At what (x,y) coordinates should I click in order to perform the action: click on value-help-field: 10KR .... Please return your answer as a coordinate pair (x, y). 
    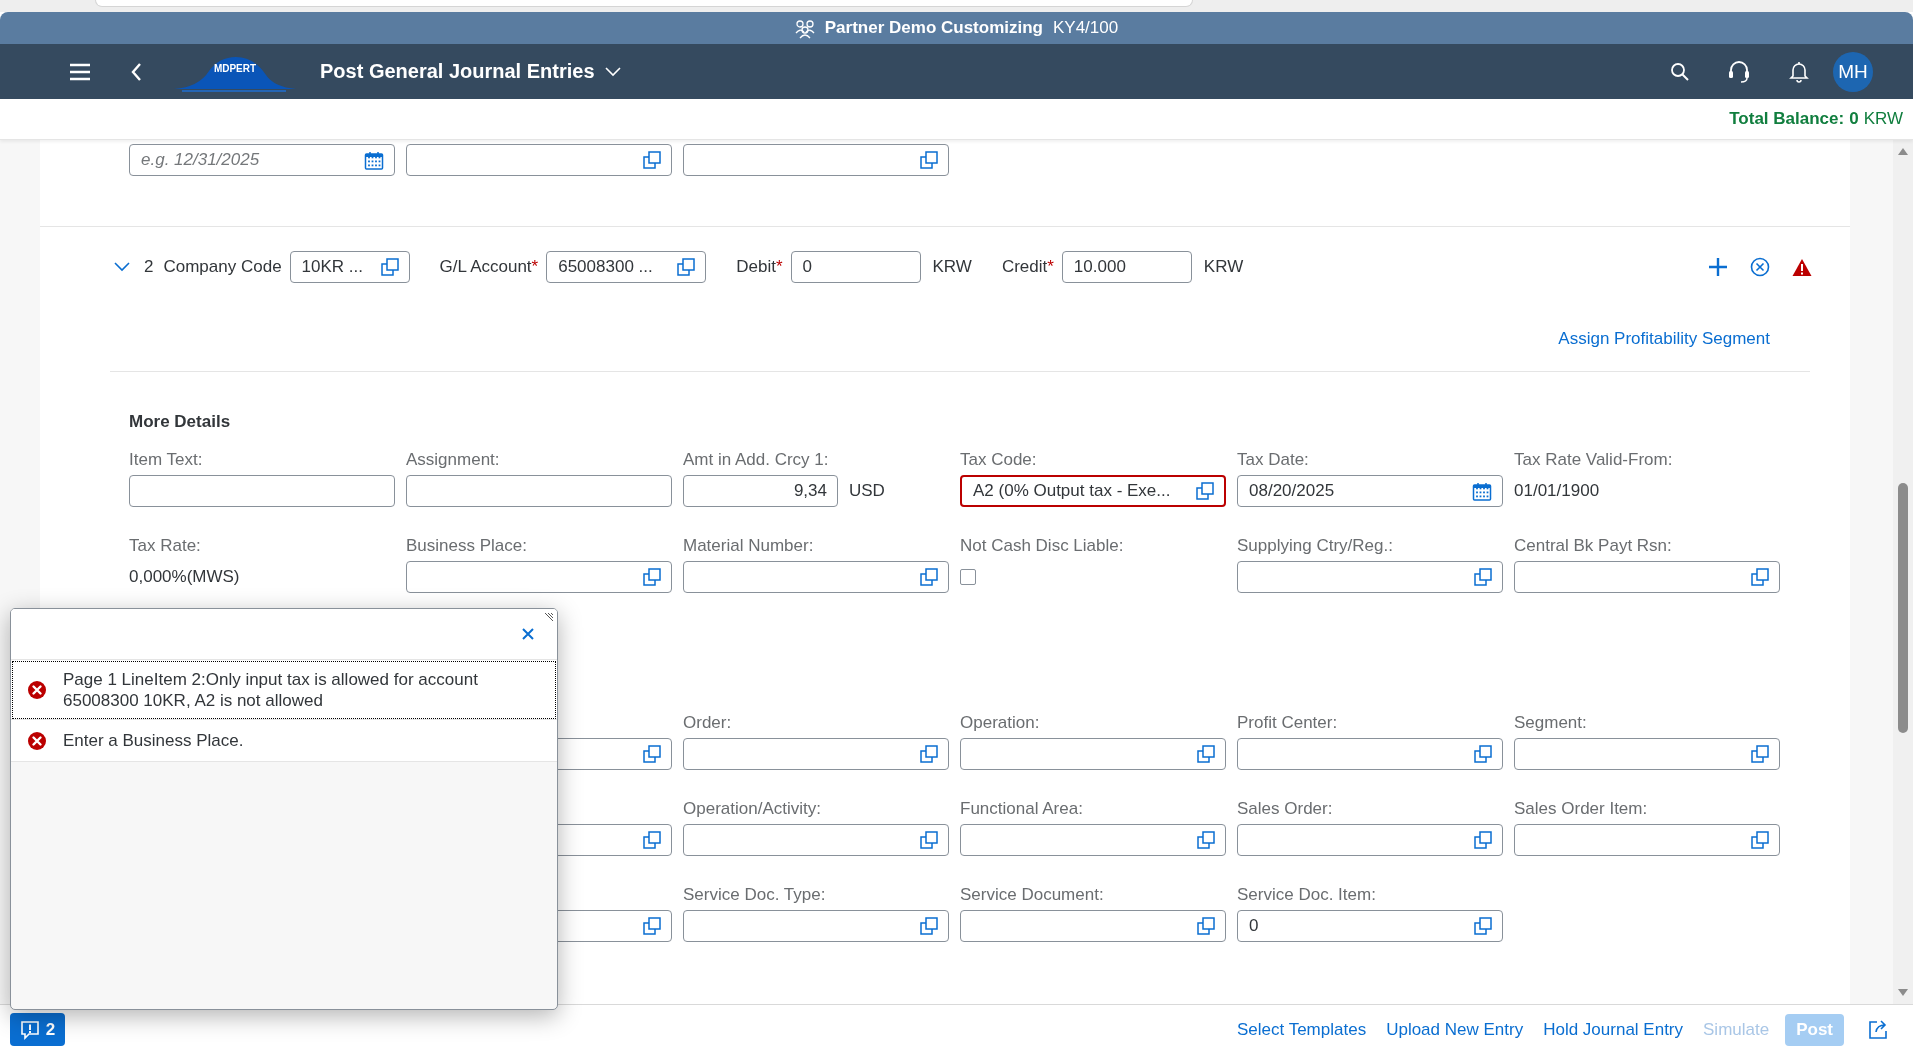
    Looking at the image, I should click on (349, 267).